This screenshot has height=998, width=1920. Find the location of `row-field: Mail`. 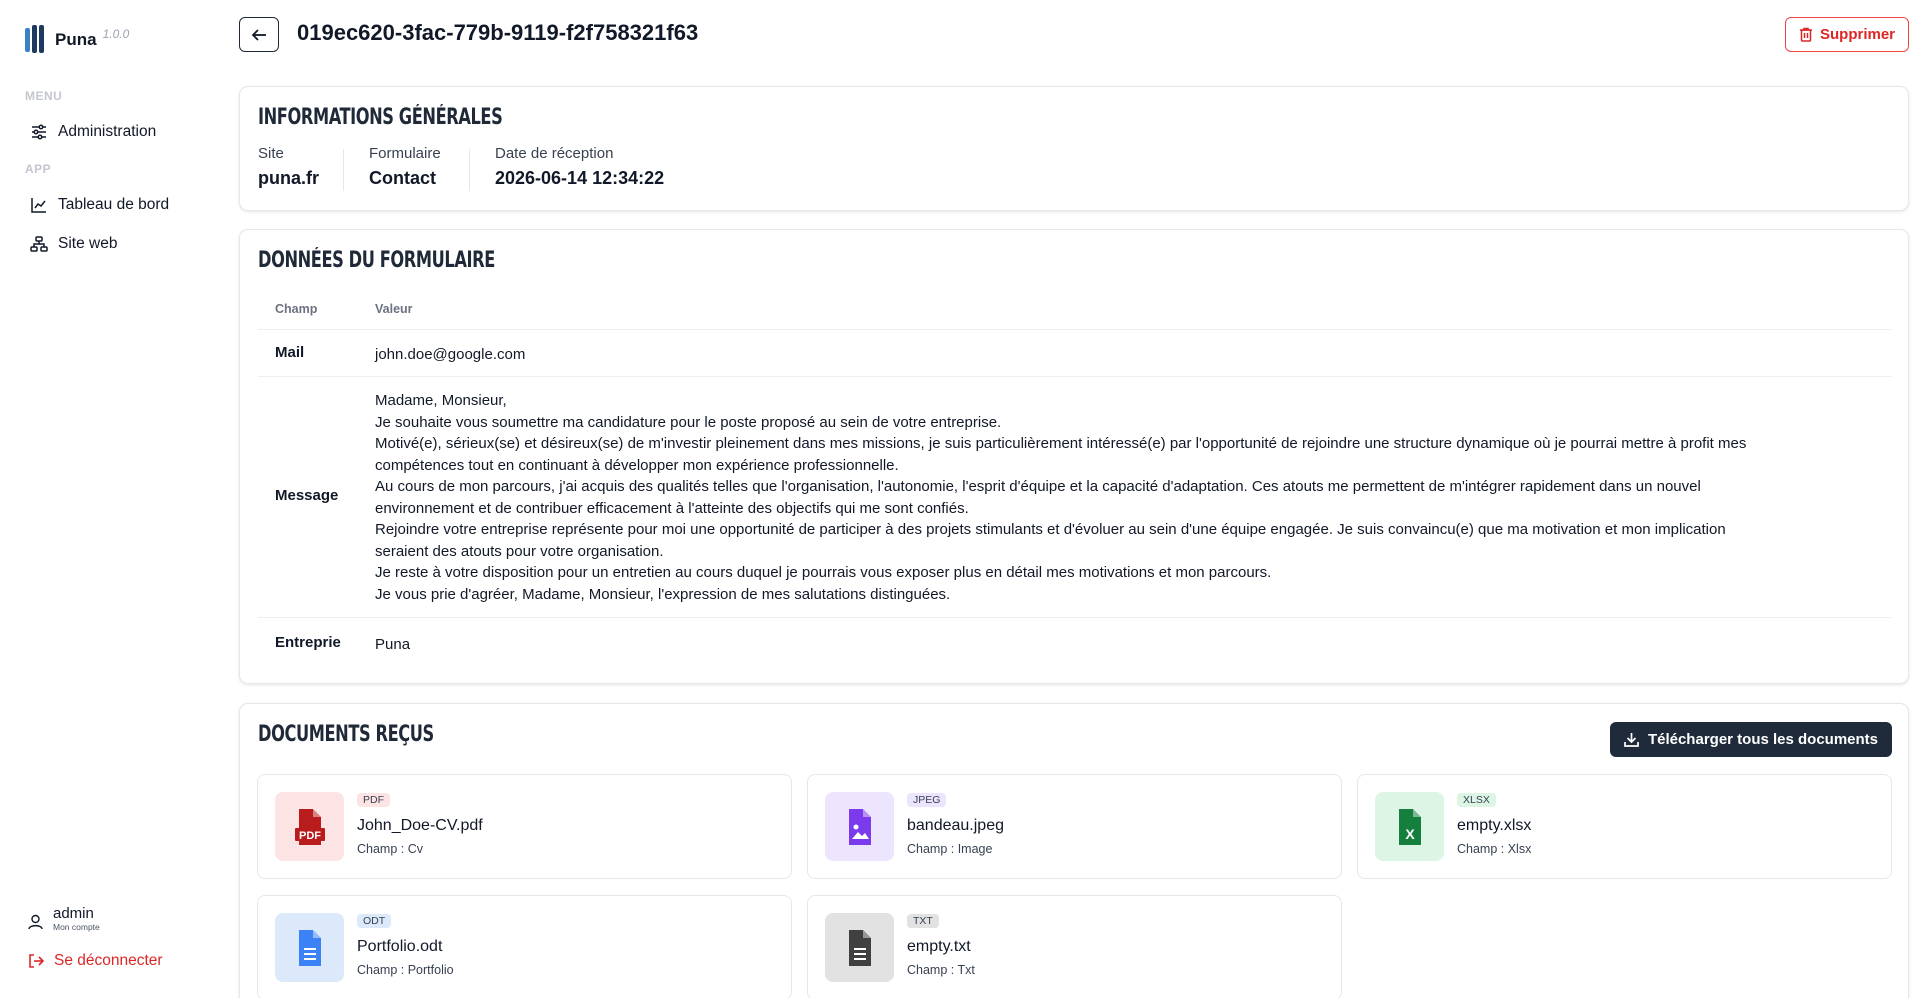

row-field: Mail is located at coordinates (290, 352).